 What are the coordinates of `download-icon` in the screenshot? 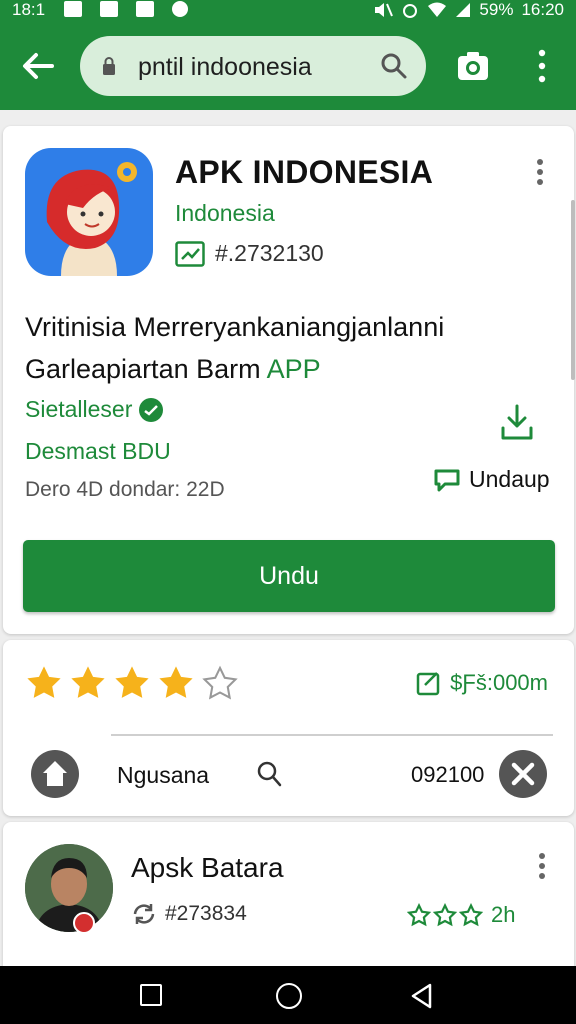 It's located at (517, 422).